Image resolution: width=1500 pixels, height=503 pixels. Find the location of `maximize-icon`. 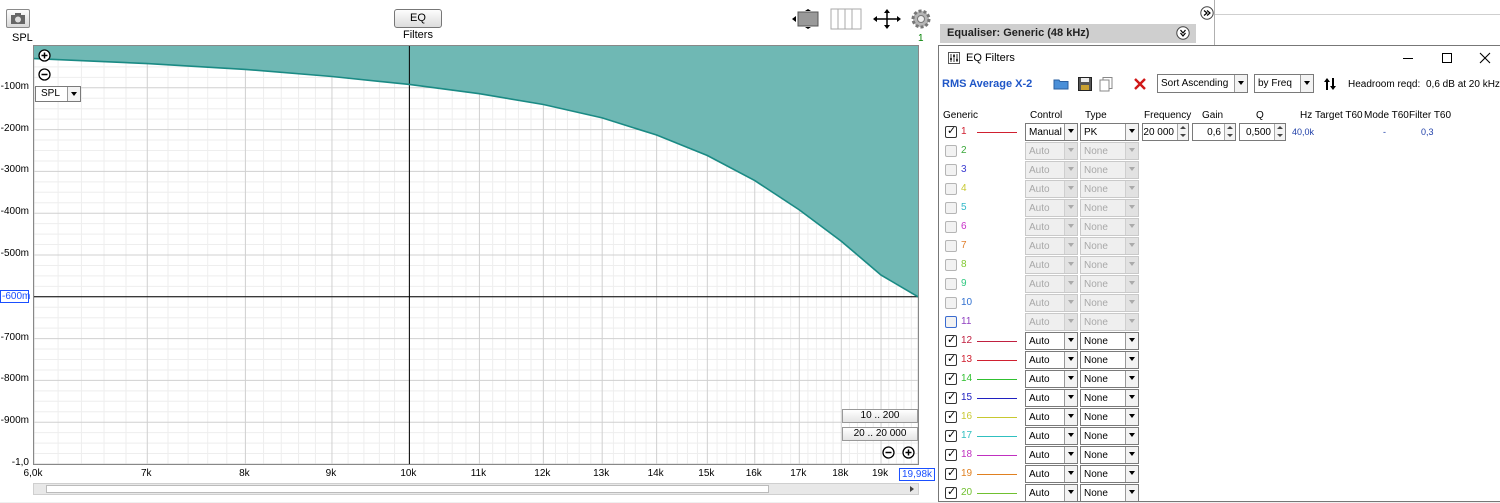

maximize-icon is located at coordinates (1447, 58).